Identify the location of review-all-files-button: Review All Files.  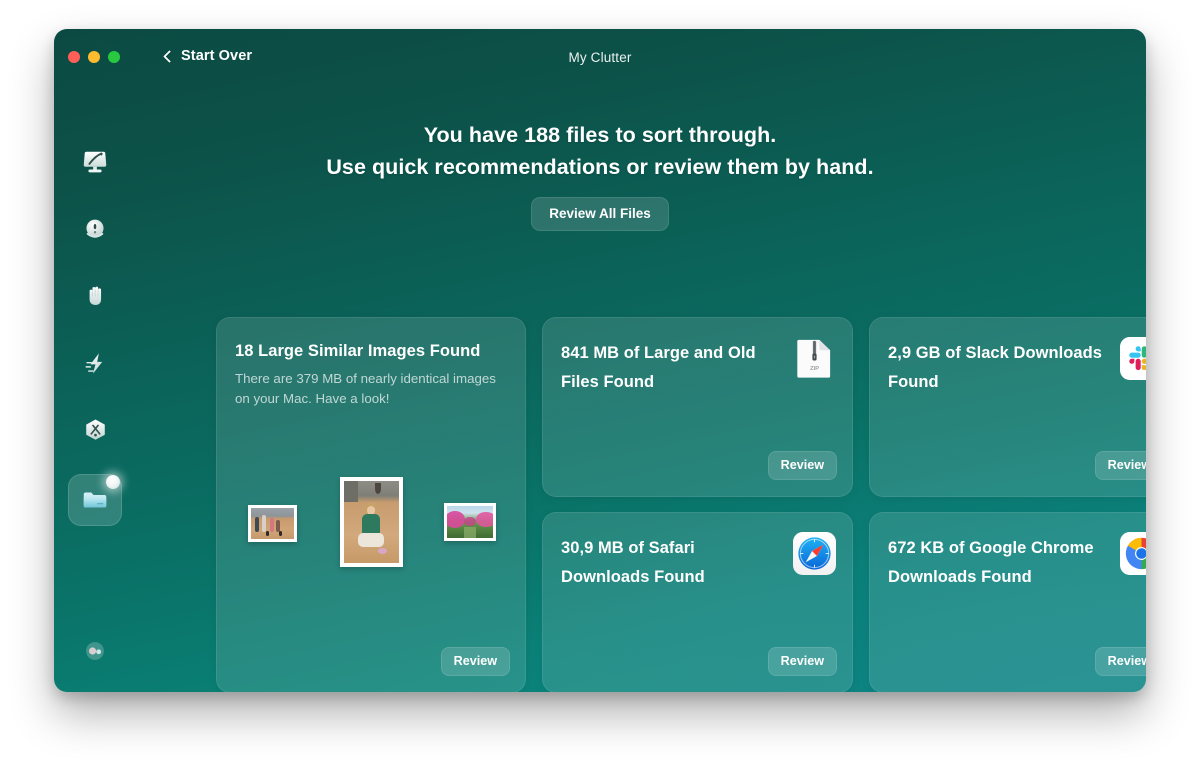
(600, 214).